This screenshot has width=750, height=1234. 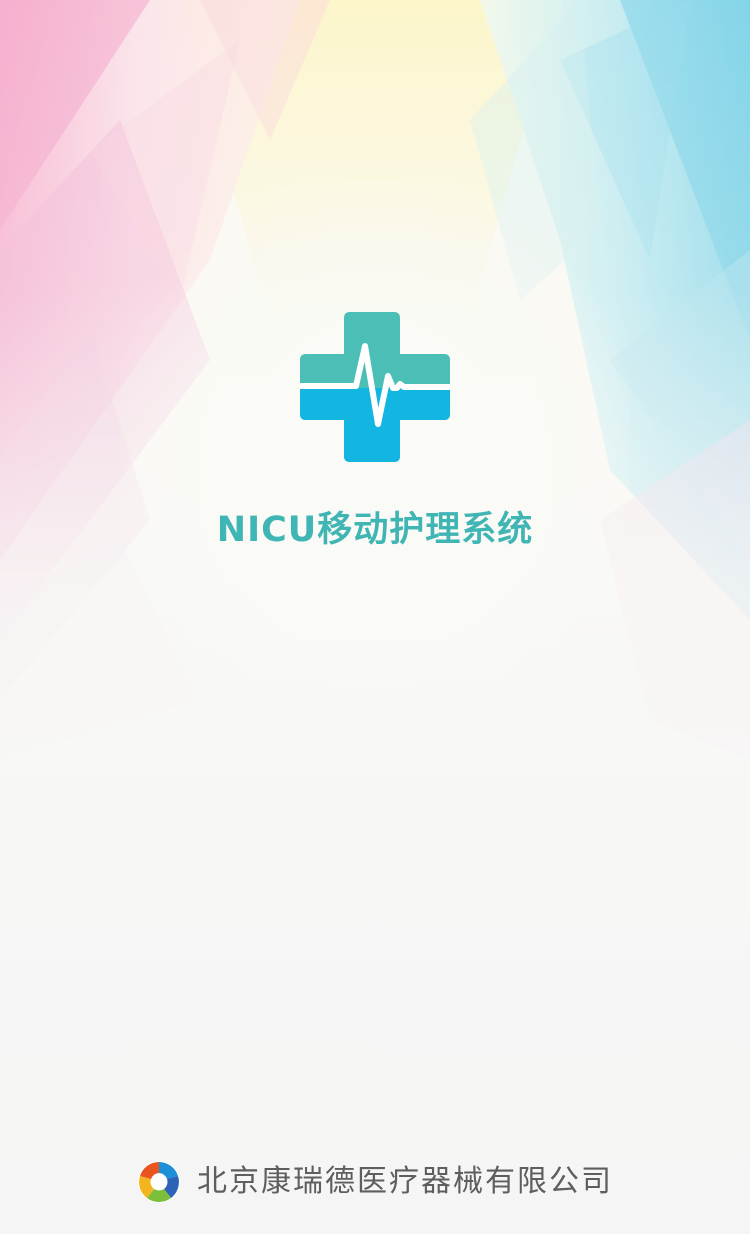 I want to click on app-title: NICU移动护理系统, so click(x=375, y=530).